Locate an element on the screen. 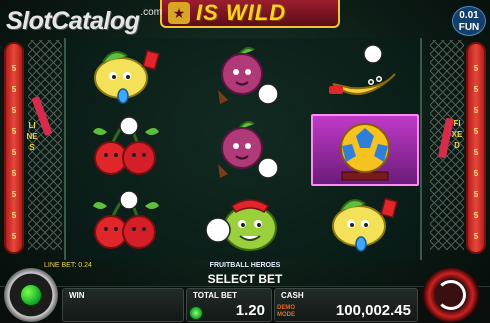 The height and width of the screenshot is (323, 490). fun-balance-badge: 0.01 FUN is located at coordinates (469, 21).